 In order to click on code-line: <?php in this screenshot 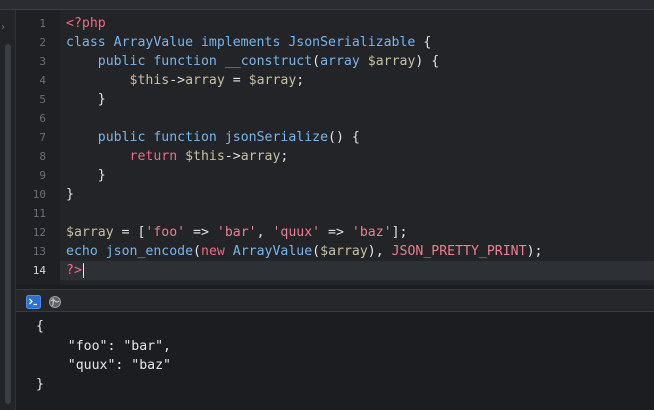, I will do `click(86, 23)`.